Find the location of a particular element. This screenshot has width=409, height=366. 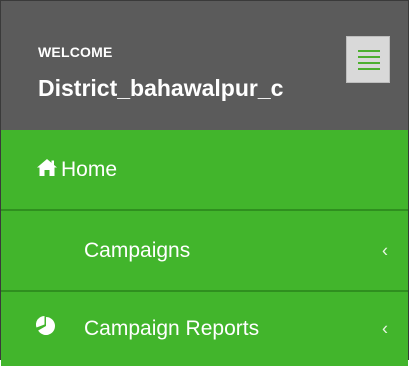

hamburger-menu-icon is located at coordinates (369, 60).